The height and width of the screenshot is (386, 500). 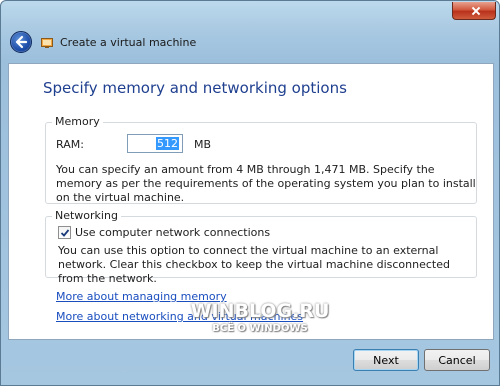 I want to click on checkmark-icon, so click(x=65, y=233).